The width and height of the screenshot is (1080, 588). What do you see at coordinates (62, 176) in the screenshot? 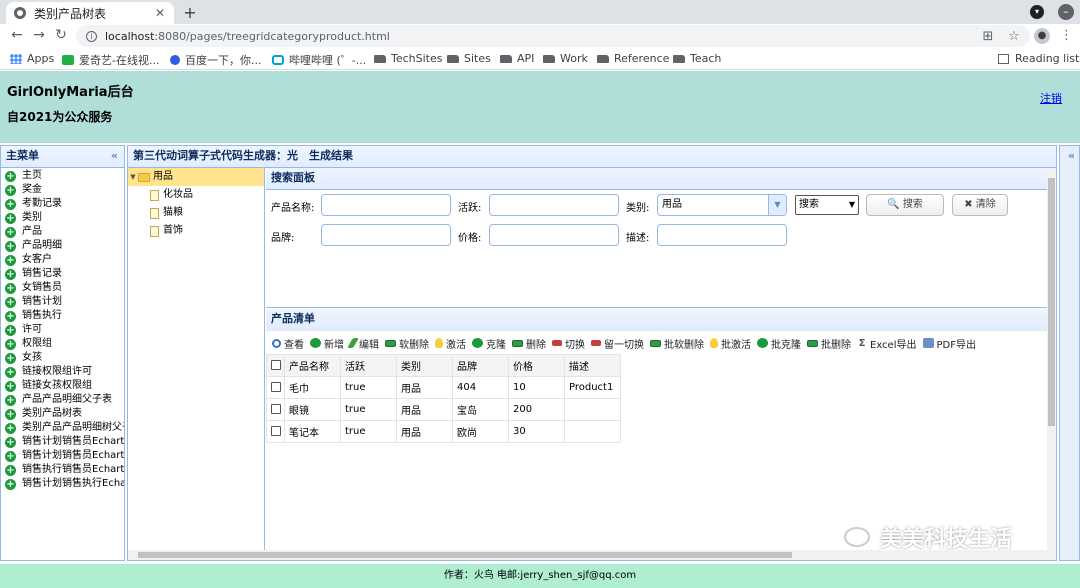
I see `menu-item: + 主页` at bounding box center [62, 176].